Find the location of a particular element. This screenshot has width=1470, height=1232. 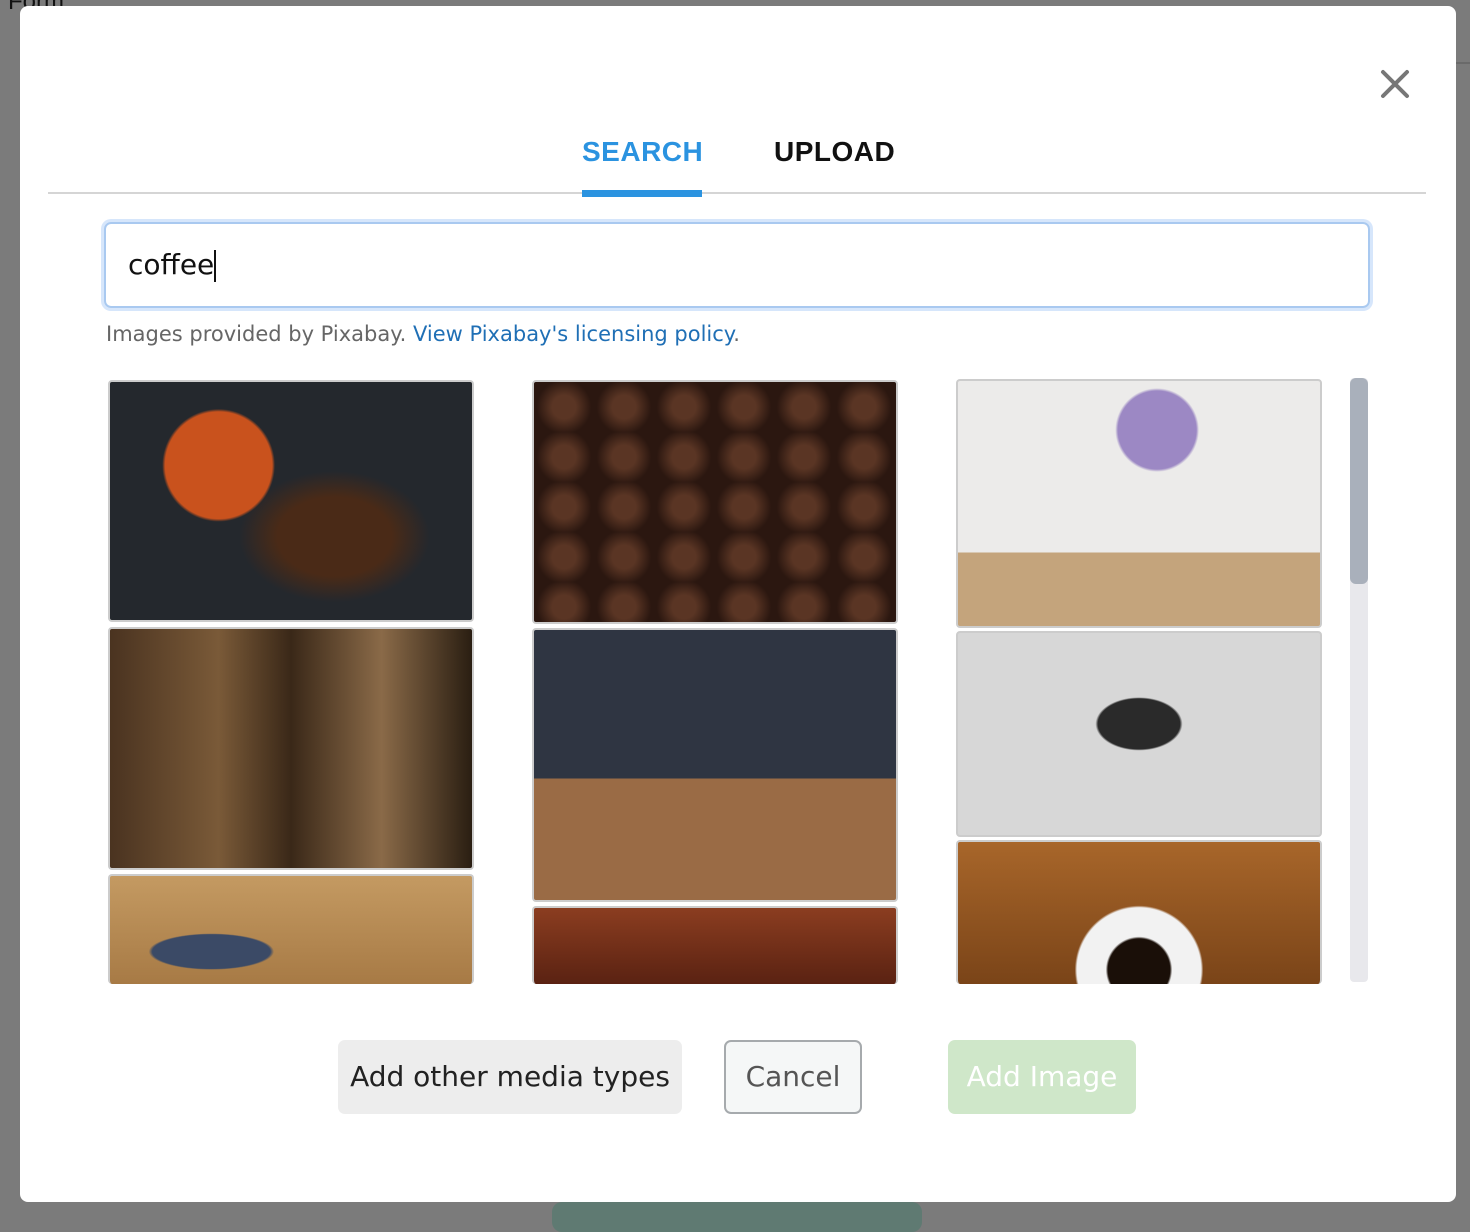

search-input: coffee is located at coordinates (737, 265).